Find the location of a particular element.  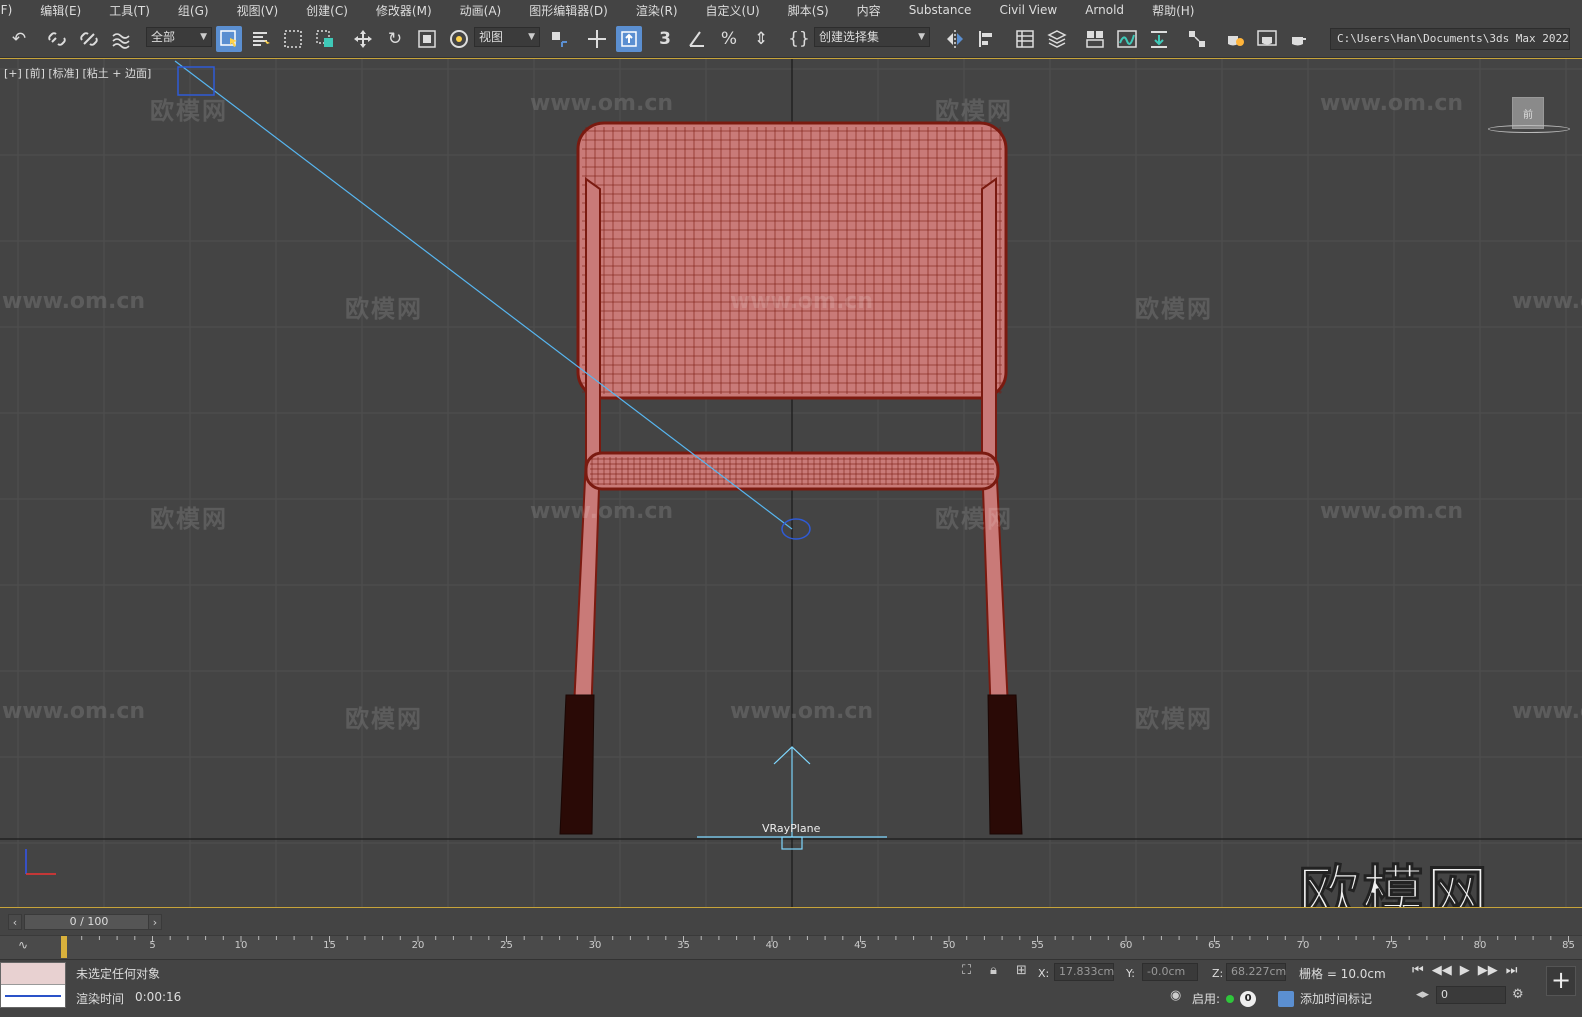

track-tick-label: 80 is located at coordinates (1480, 945).